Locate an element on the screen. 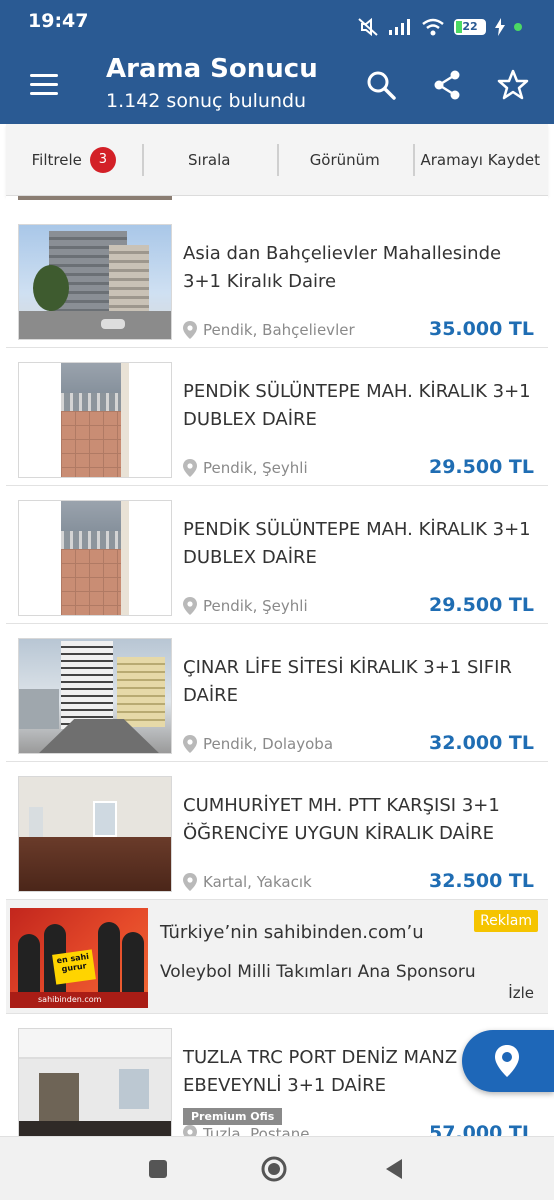  share-icon is located at coordinates (447, 85).